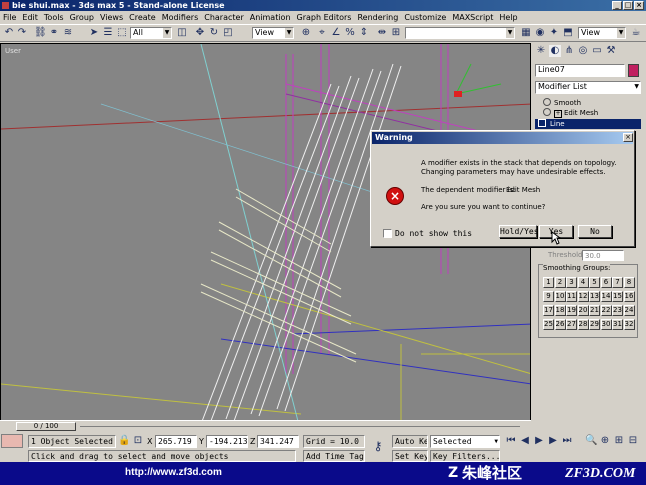 The image size is (646, 485). What do you see at coordinates (508, 17) in the screenshot?
I see `menu-help: Help` at bounding box center [508, 17].